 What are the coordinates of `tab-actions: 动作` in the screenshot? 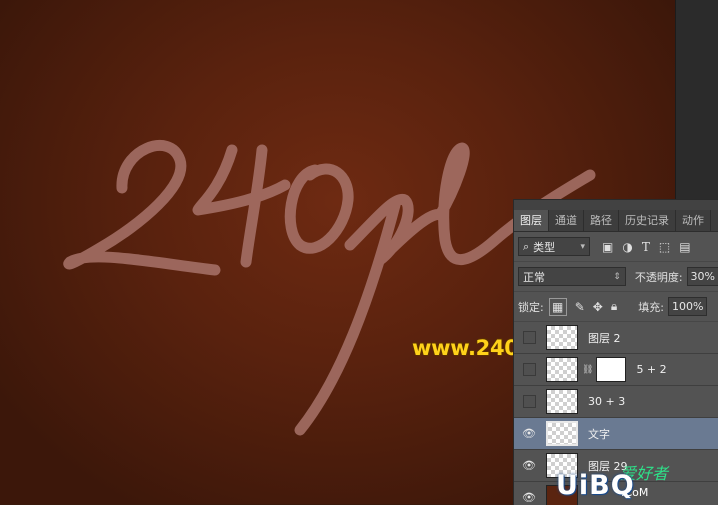 It's located at (693, 220).